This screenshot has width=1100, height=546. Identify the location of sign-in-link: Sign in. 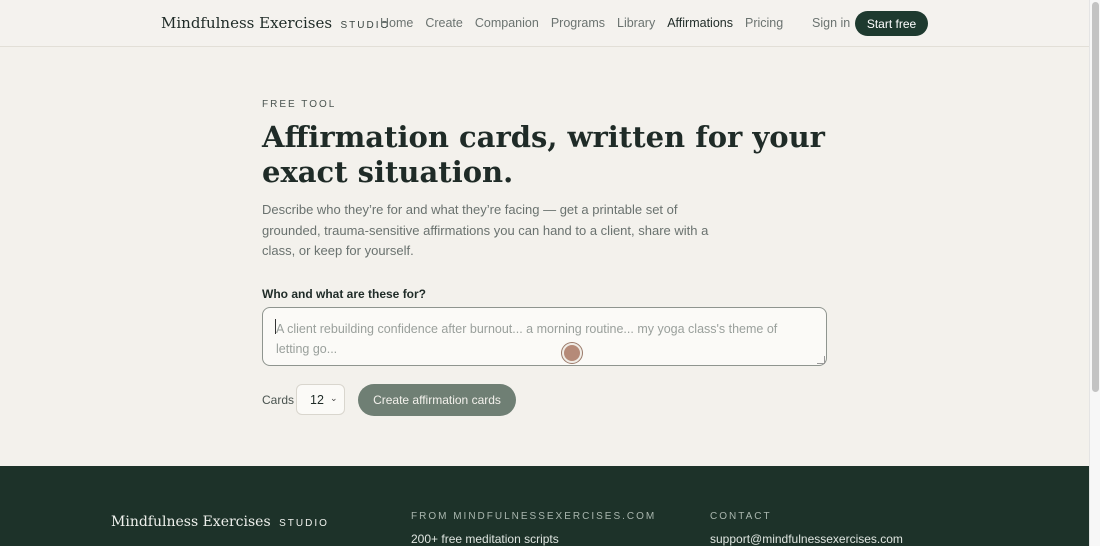
(831, 23).